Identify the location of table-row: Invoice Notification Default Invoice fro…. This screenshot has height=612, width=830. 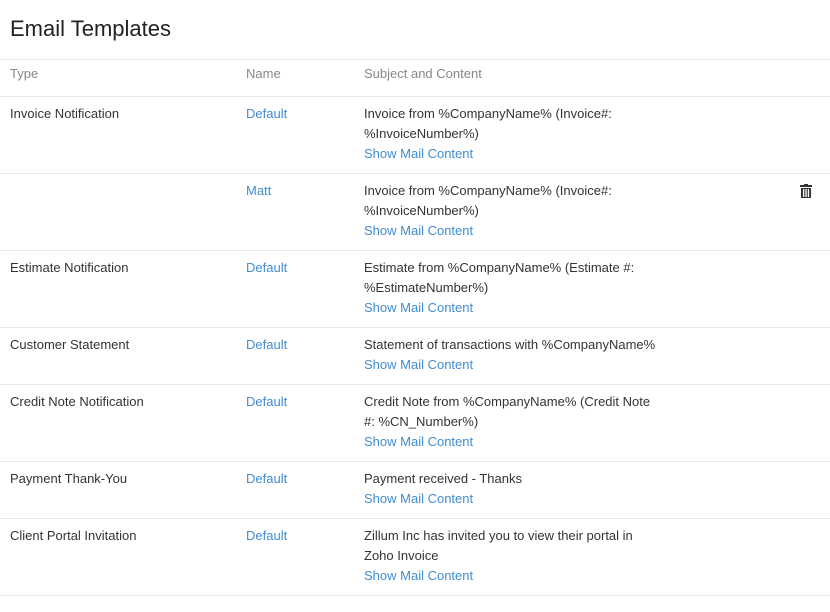
(415, 135).